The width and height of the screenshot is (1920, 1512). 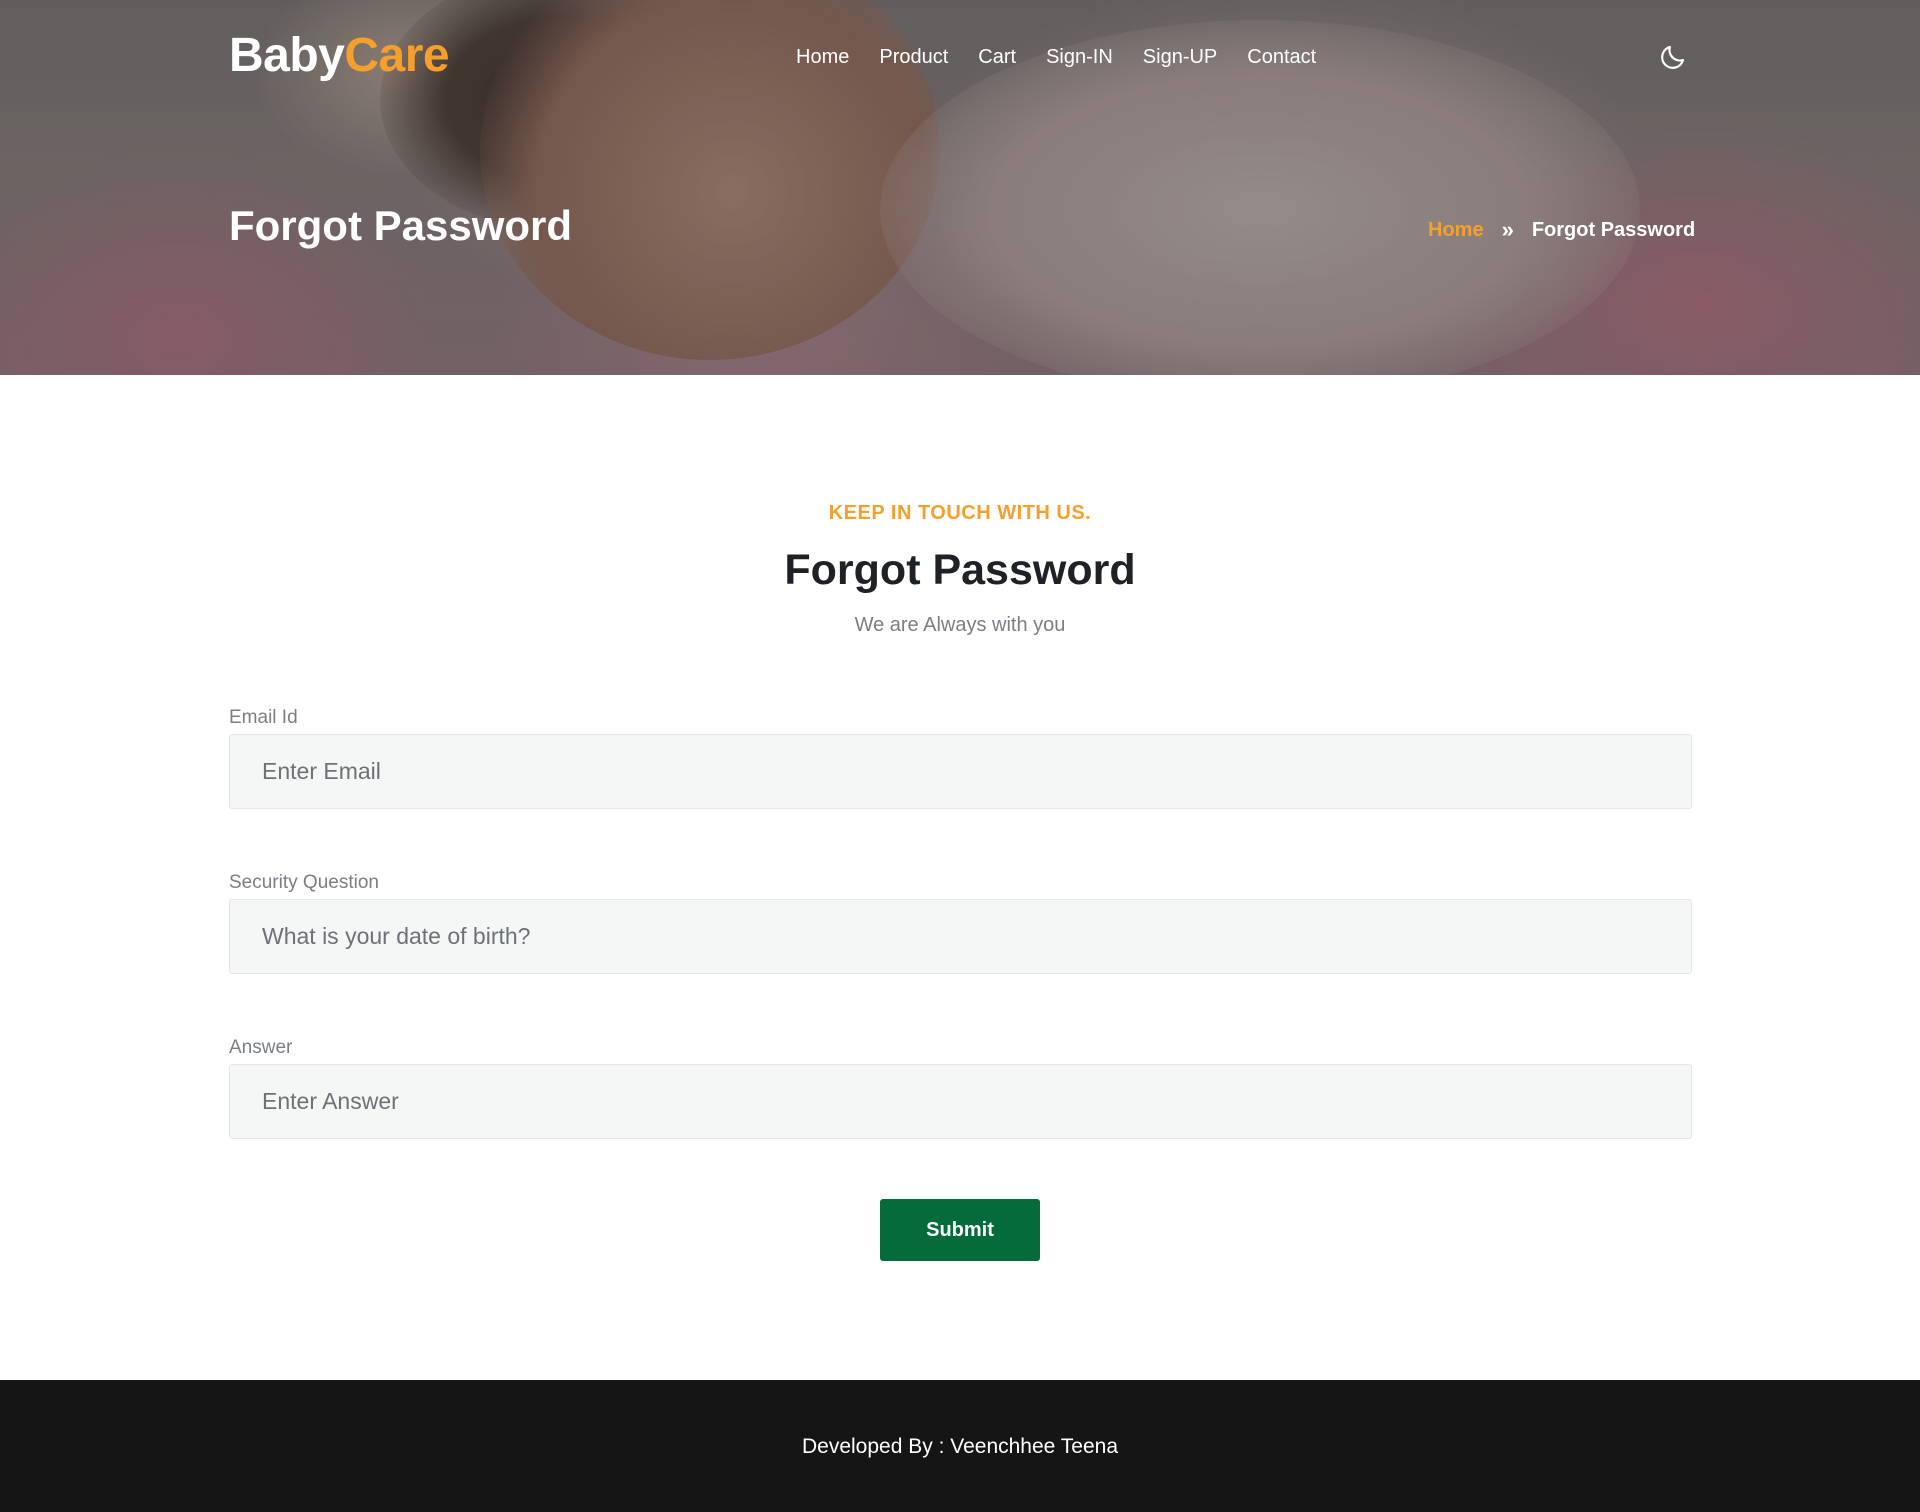 What do you see at coordinates (1281, 57) in the screenshot?
I see `nav-item-contact: Contact` at bounding box center [1281, 57].